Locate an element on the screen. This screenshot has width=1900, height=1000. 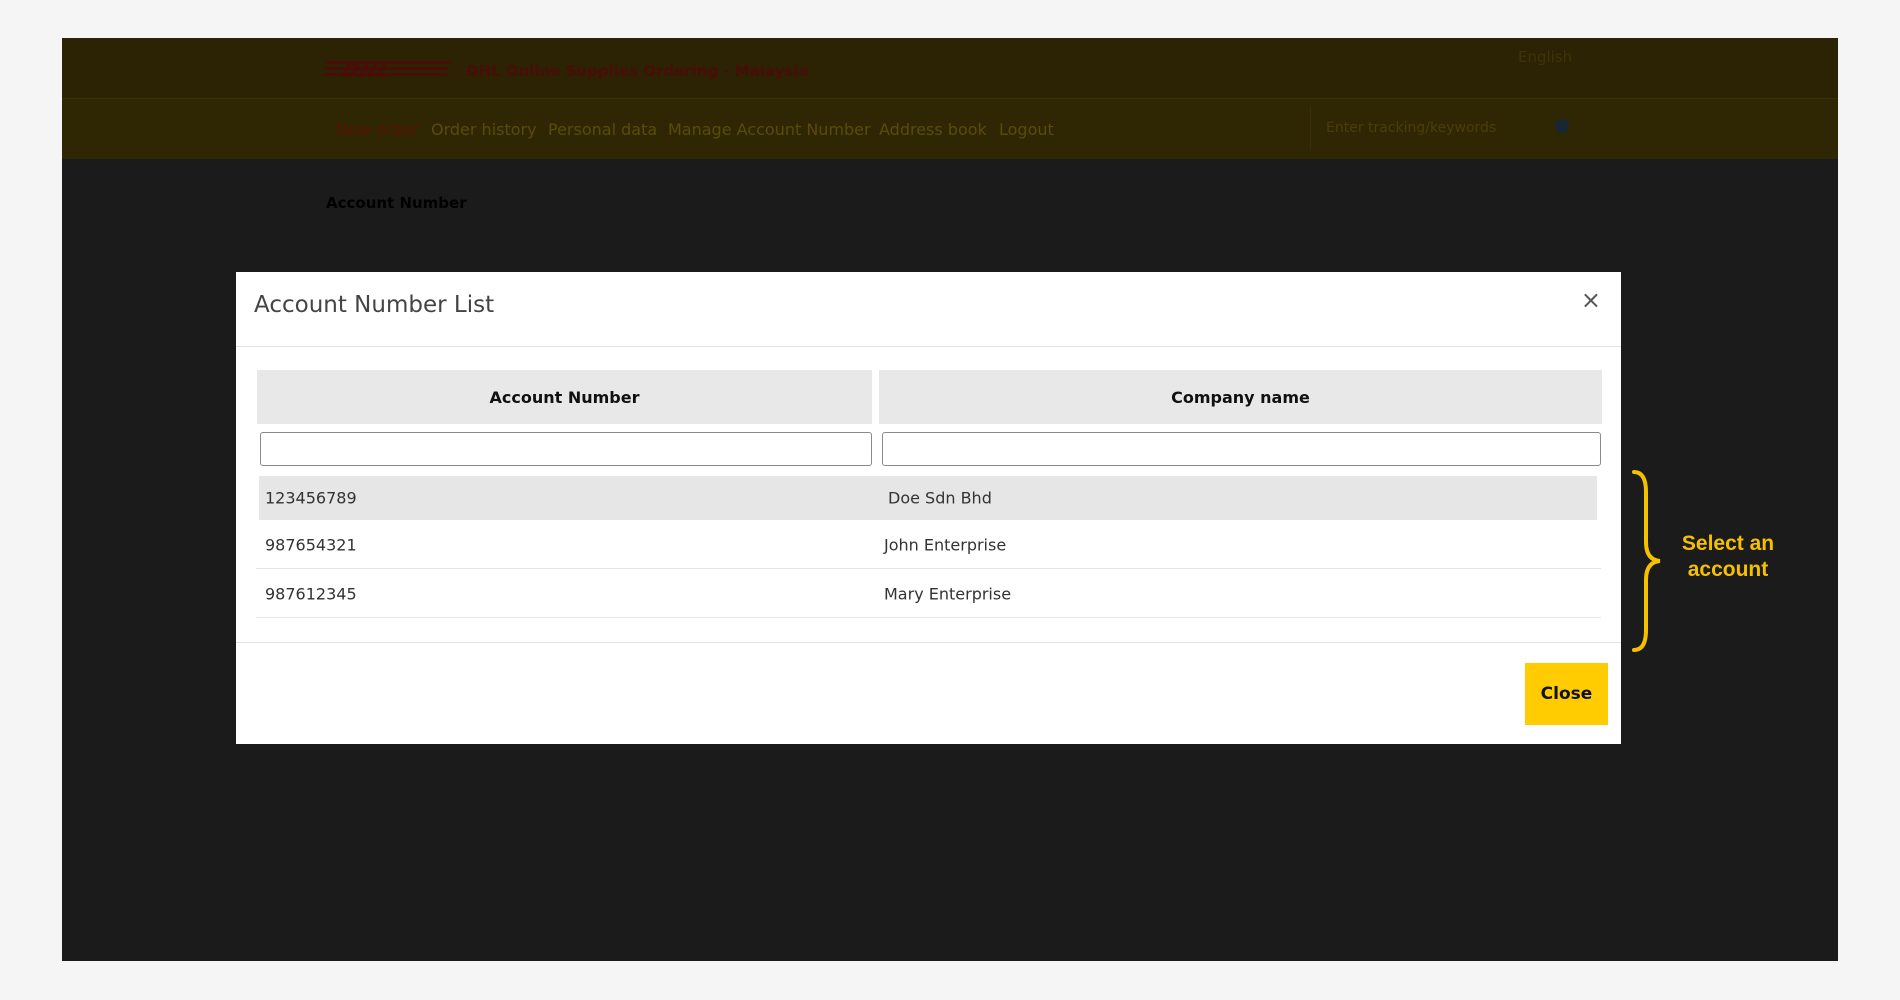
nav-personal-data: Personal data is located at coordinates (602, 129).